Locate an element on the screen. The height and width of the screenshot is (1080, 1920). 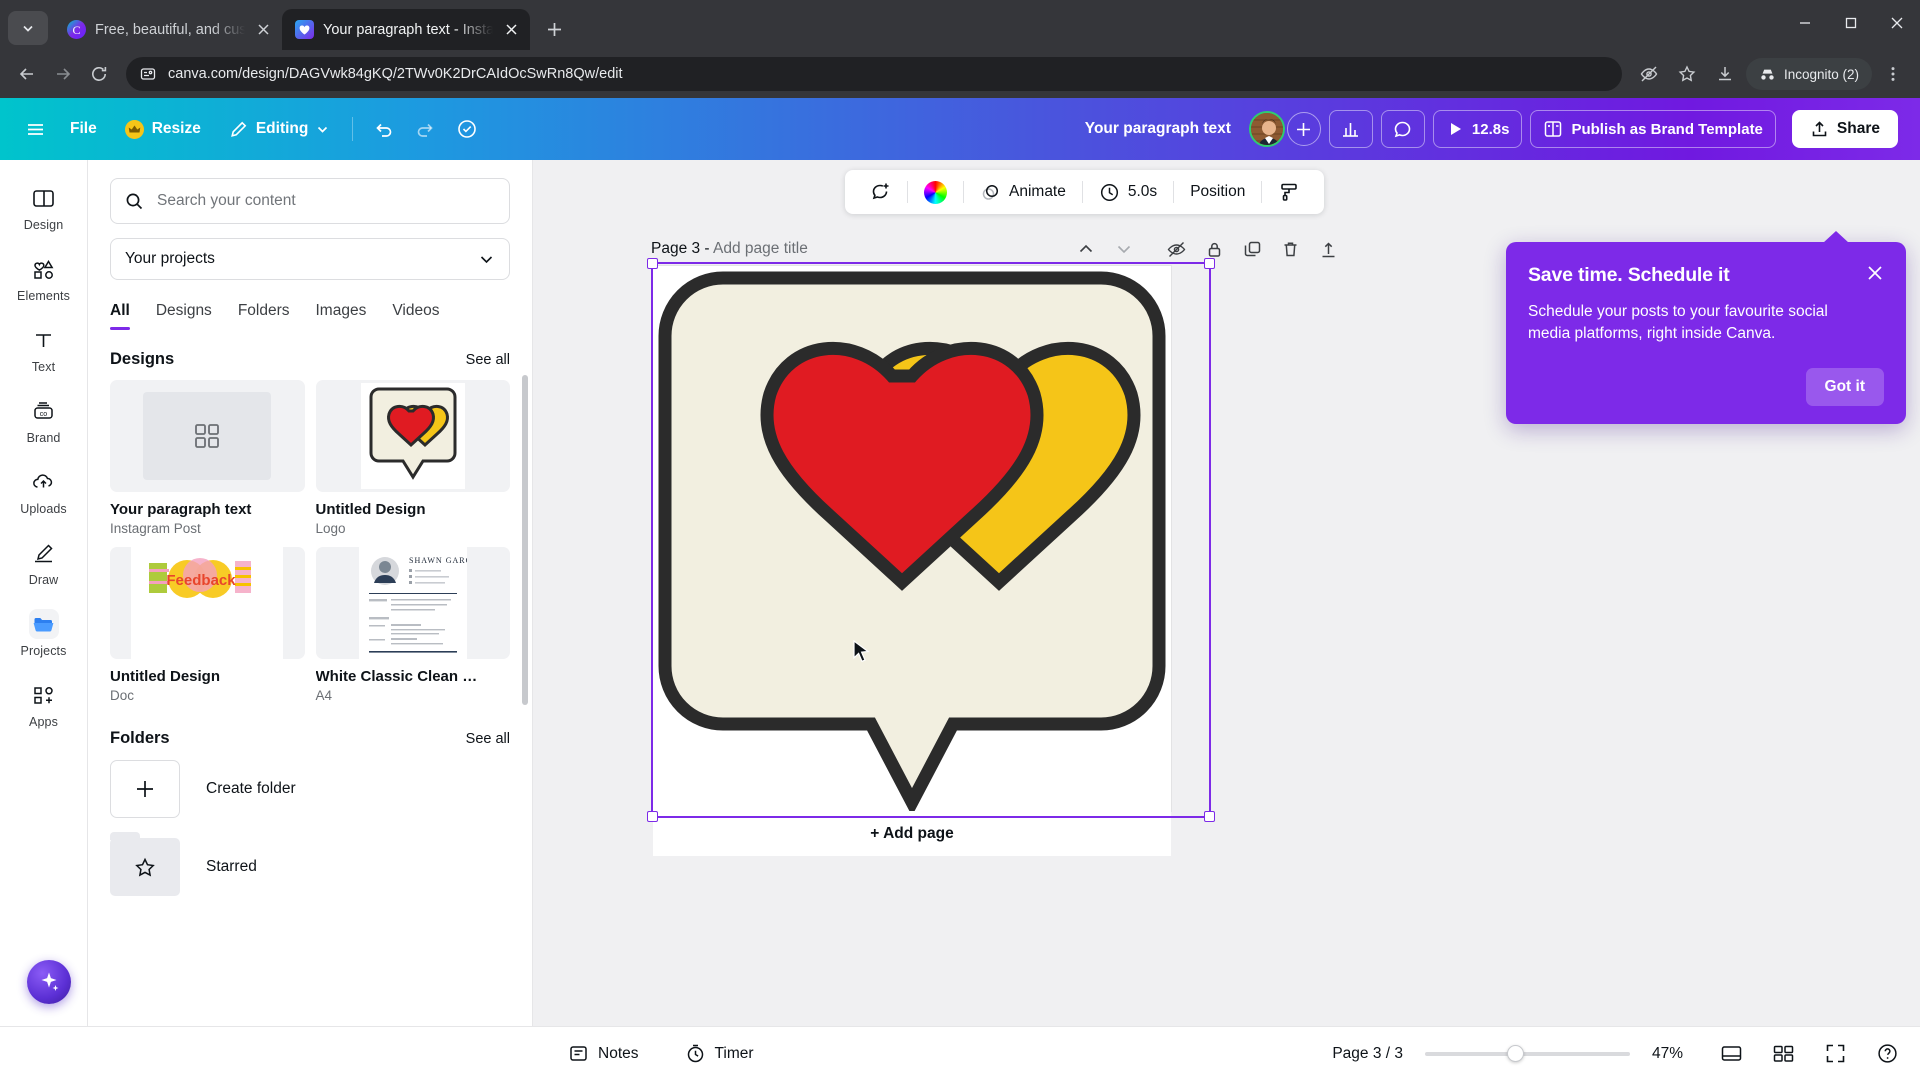
search-input: Search your content is located at coordinates (310, 201).